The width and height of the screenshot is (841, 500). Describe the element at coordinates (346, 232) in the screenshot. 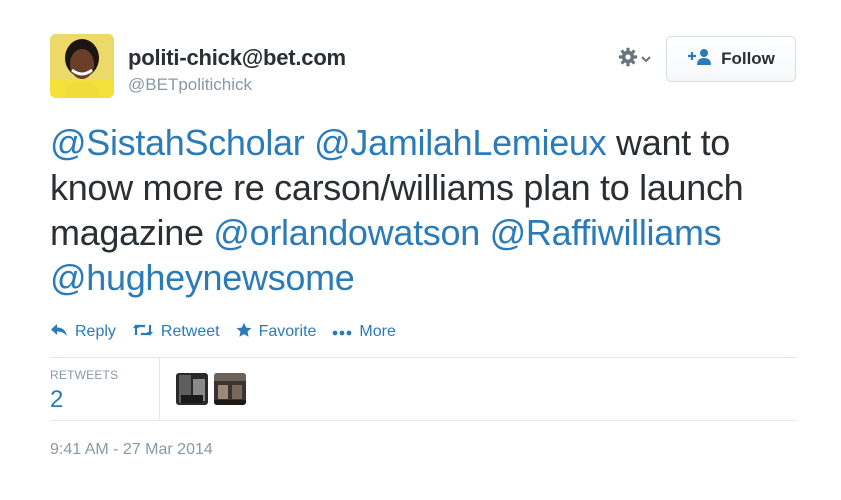

I see `mention-link: @orlandowatson` at that location.